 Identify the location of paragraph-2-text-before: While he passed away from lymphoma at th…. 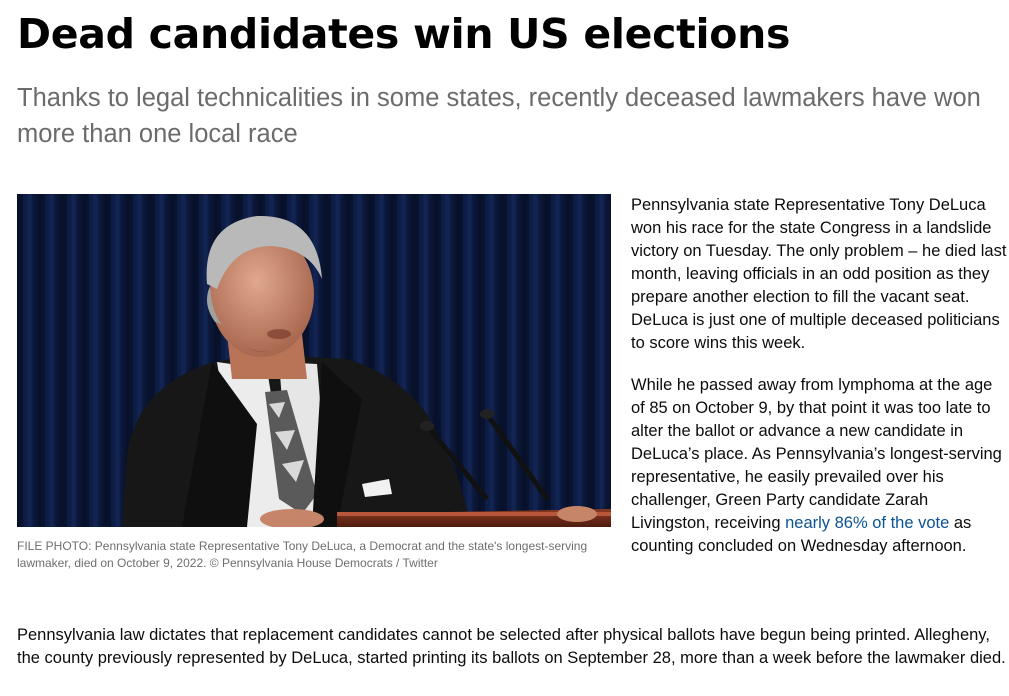
(816, 454).